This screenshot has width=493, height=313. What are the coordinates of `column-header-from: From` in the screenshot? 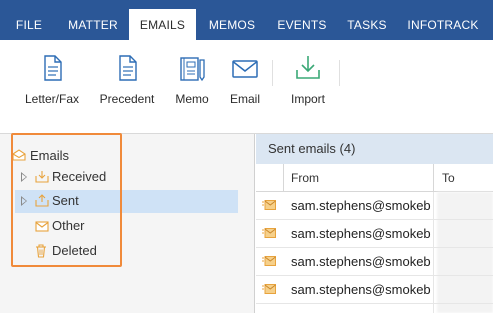 It's located at (305, 178).